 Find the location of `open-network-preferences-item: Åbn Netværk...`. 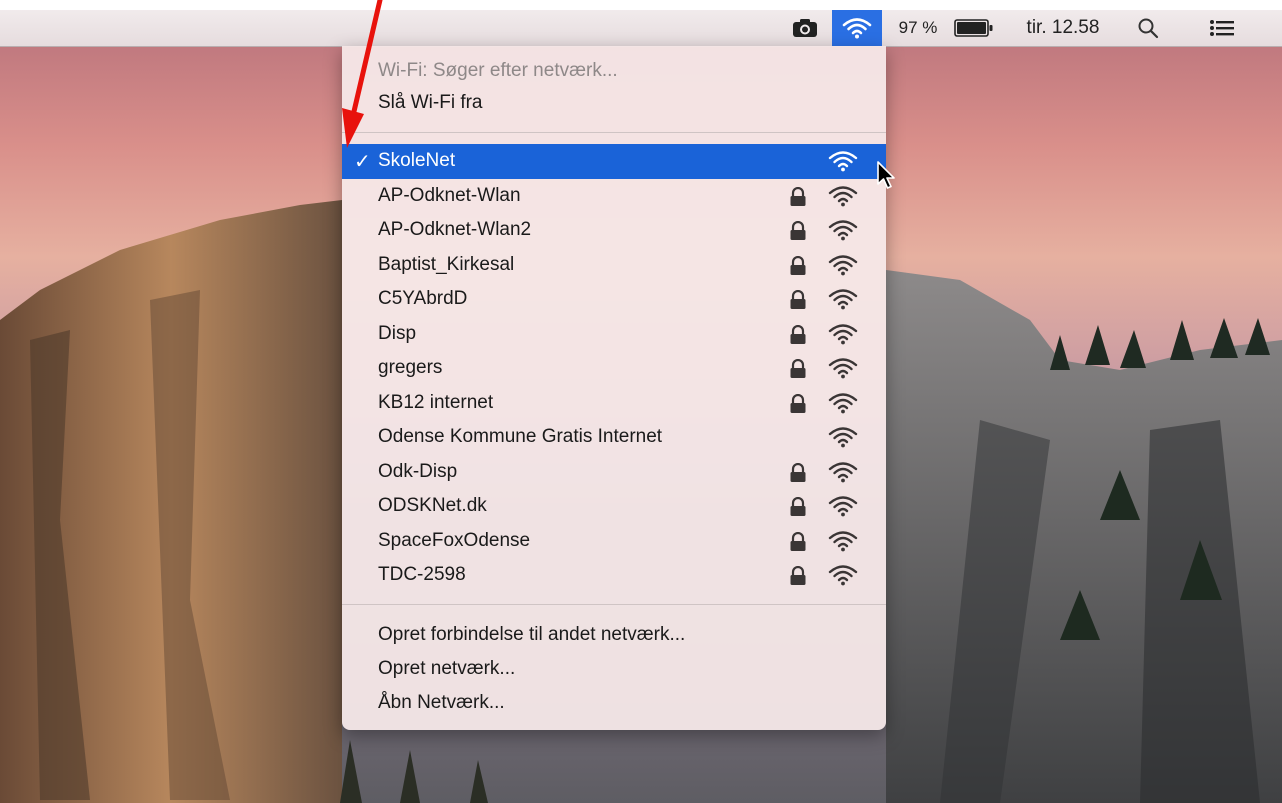

open-network-preferences-item: Åbn Netværk... is located at coordinates (441, 703).